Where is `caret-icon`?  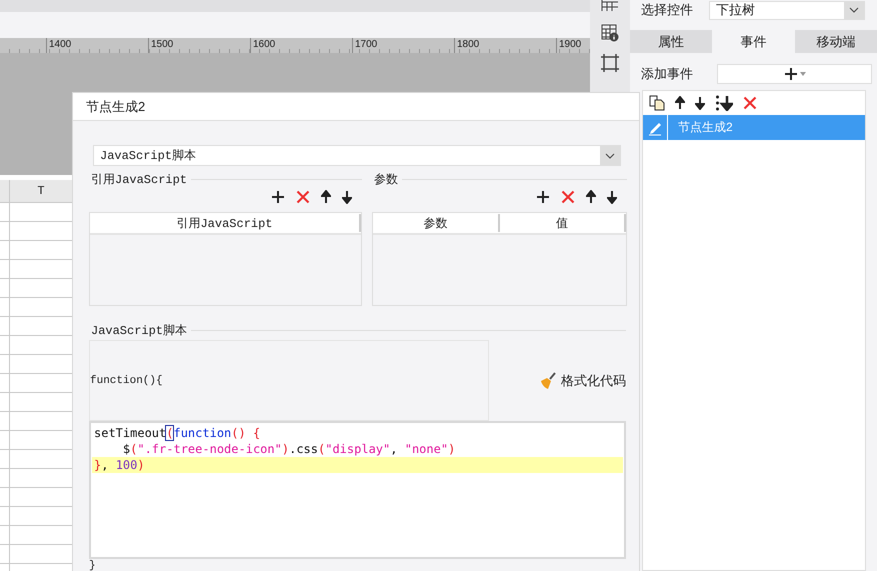
caret-icon is located at coordinates (803, 74).